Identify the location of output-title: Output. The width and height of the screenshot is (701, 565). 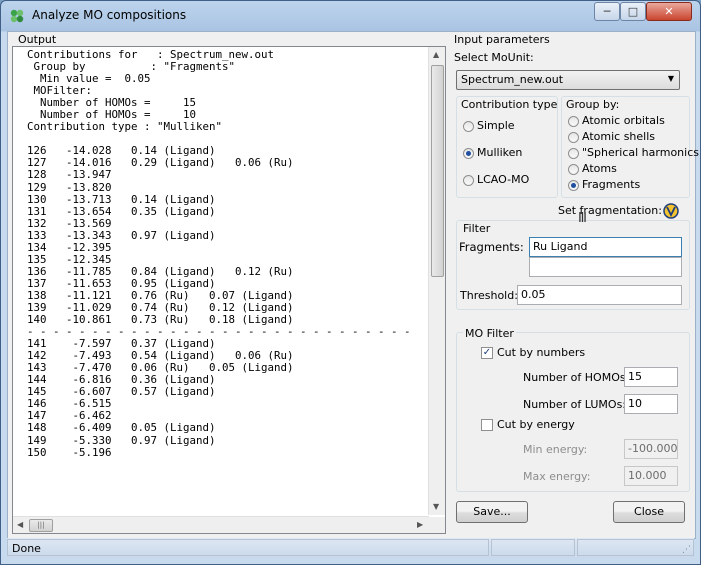
(37, 39).